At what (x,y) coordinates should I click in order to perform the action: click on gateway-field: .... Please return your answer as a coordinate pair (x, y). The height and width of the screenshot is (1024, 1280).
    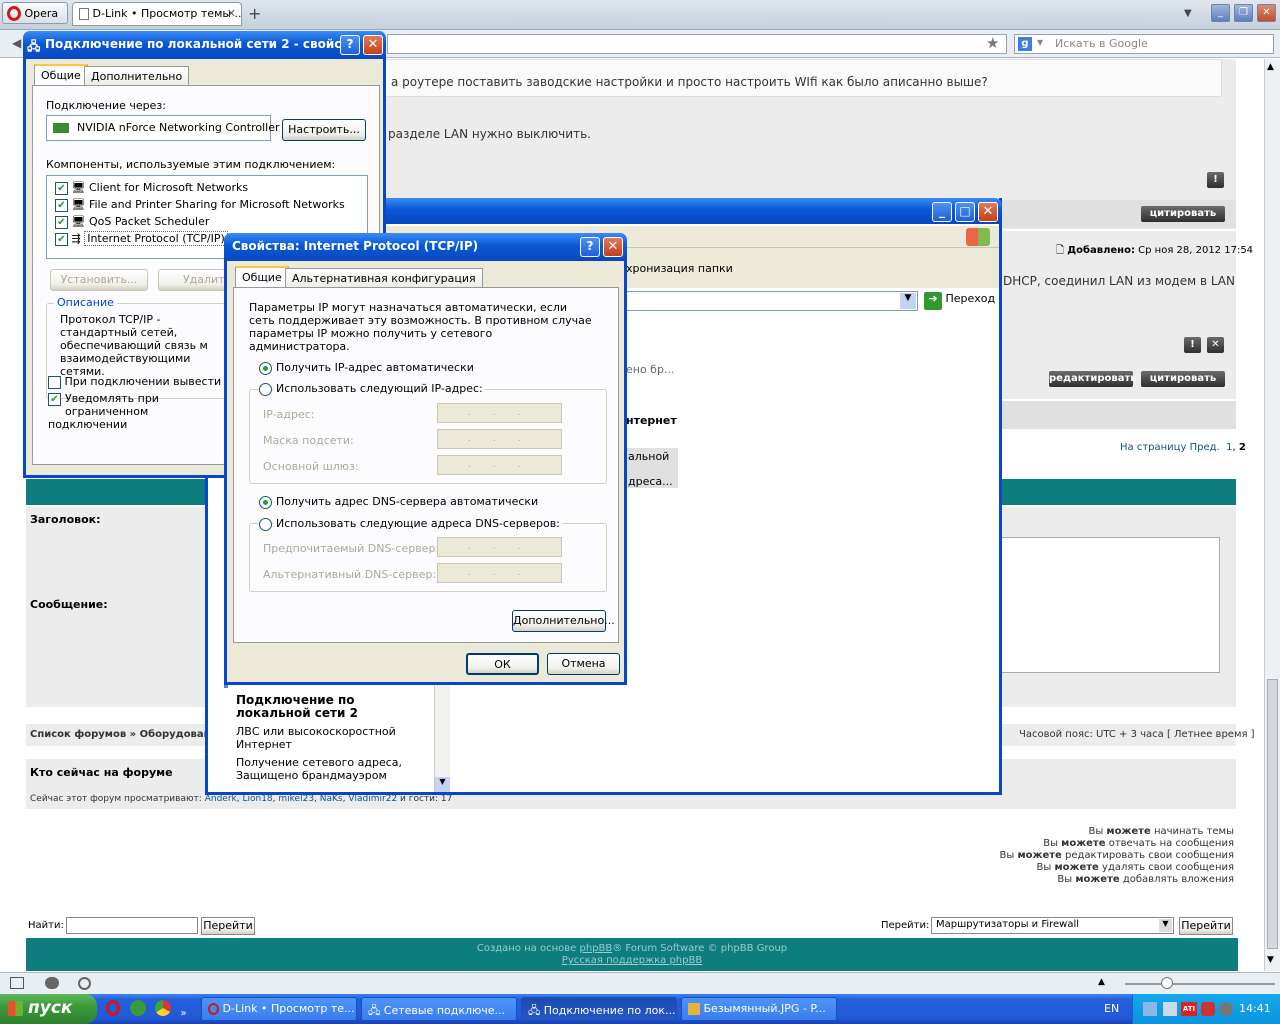
    Looking at the image, I should click on (499, 465).